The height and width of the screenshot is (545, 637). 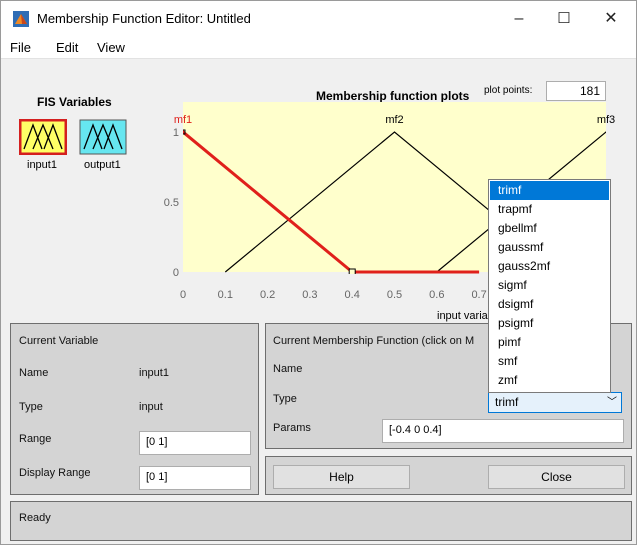 I want to click on matlab-app-icon, so click(x=21, y=19).